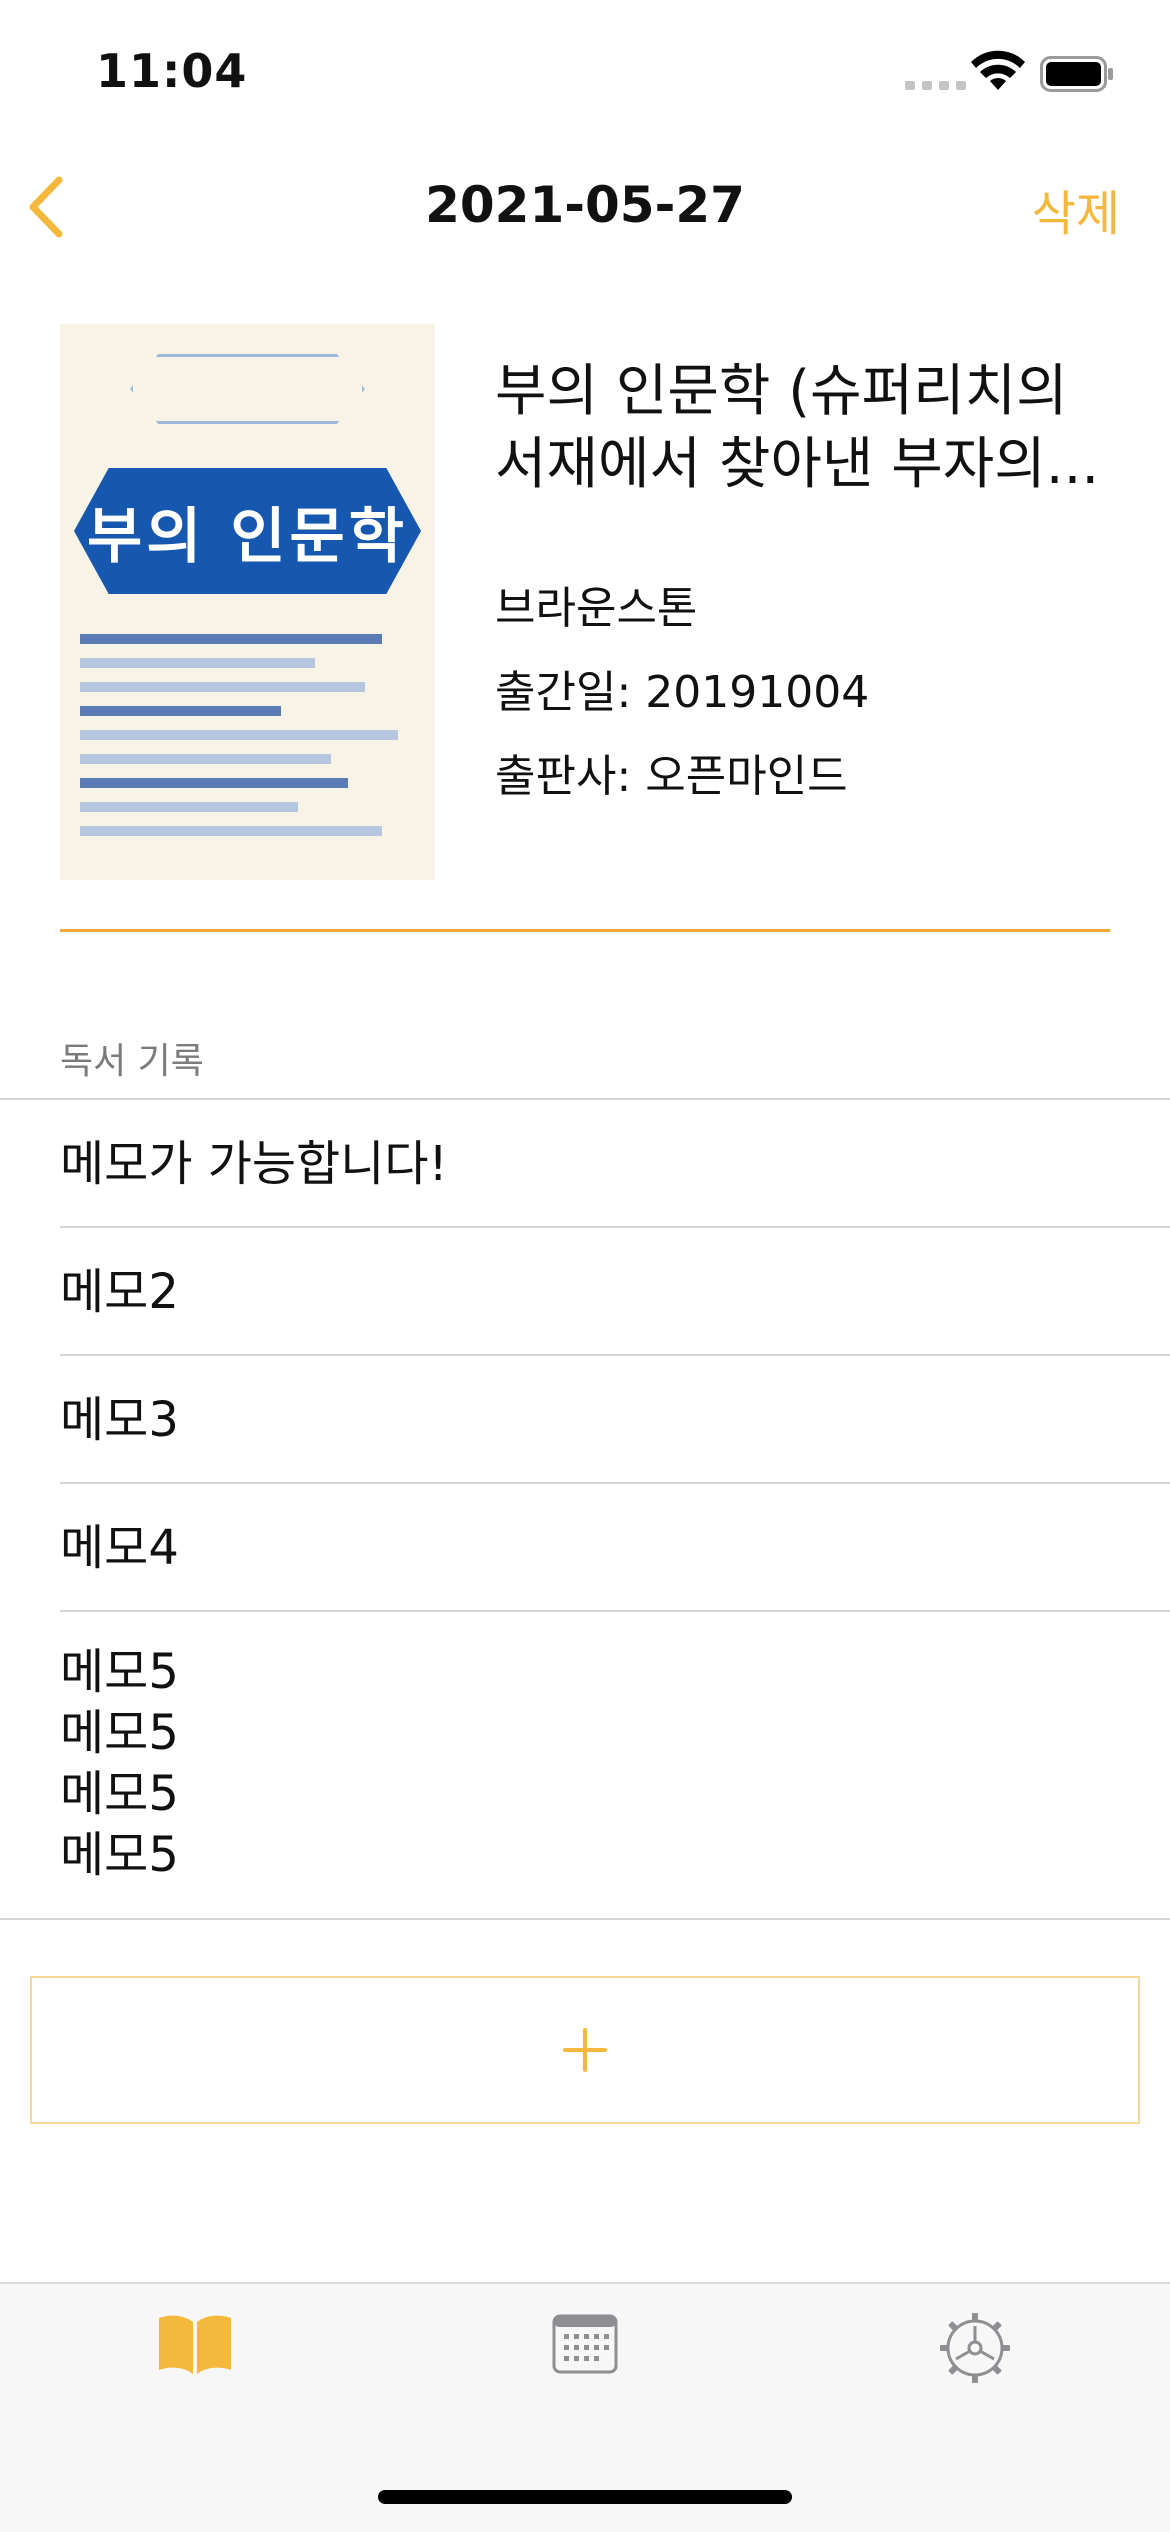  I want to click on chevron-left-icon, so click(46, 207).